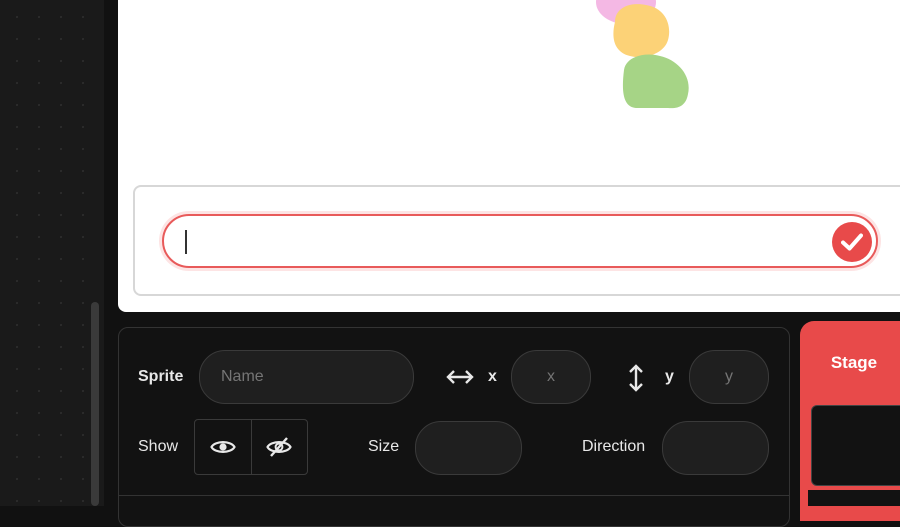 The width and height of the screenshot is (900, 527). What do you see at coordinates (636, 378) in the screenshot?
I see `vertical-arrows-icon` at bounding box center [636, 378].